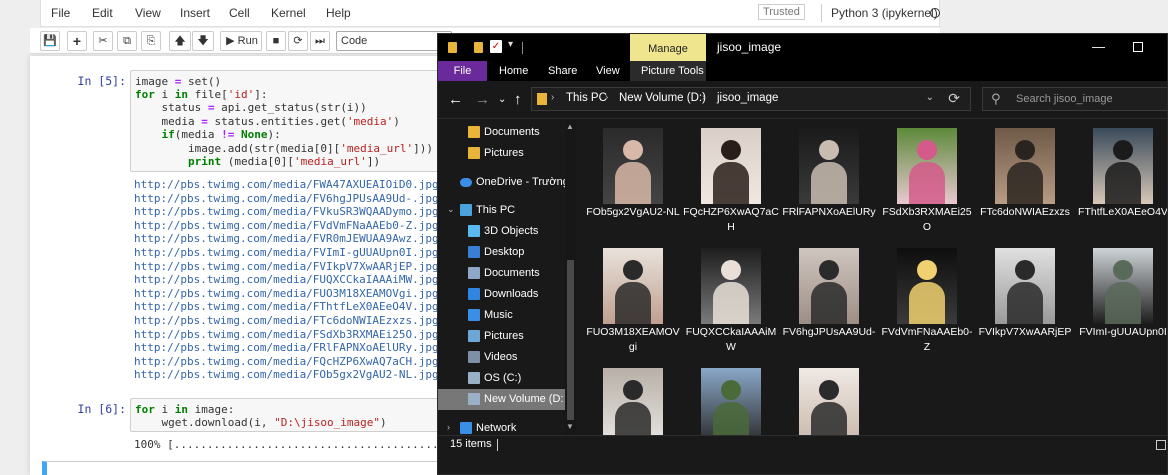 This screenshot has height=475, width=1168. I want to click on forward-arrow-icon: →, so click(482, 99).